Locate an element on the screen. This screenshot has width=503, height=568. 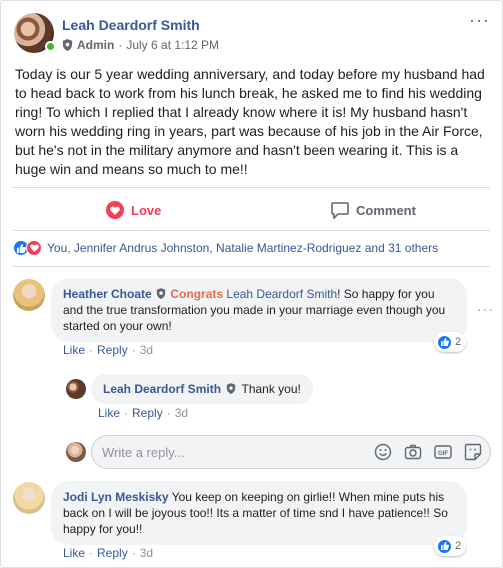
online-status-icon is located at coordinates (50, 46).